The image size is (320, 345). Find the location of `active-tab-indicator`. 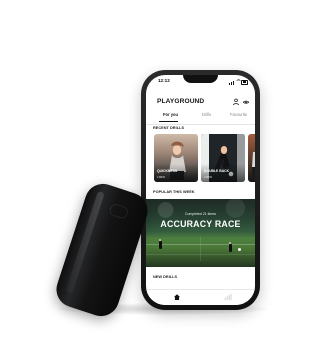

active-tab-indicator is located at coordinates (168, 121).